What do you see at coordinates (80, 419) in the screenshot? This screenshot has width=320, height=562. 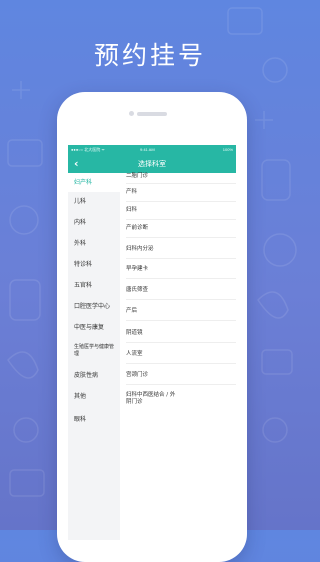 I see `department-label: 眼科` at bounding box center [80, 419].